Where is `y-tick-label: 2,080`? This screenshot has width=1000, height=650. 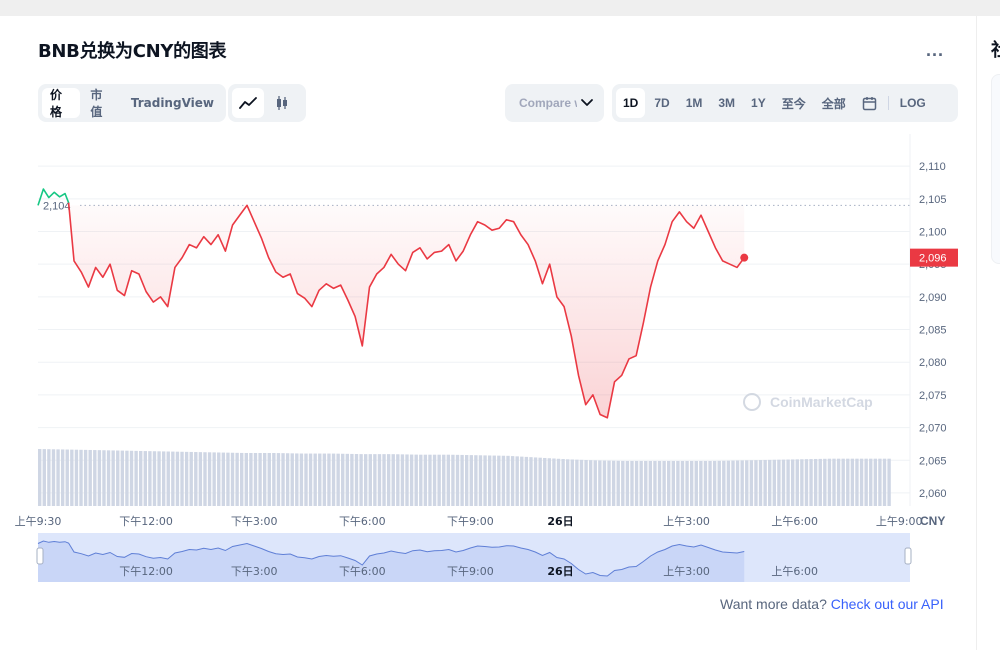
y-tick-label: 2,080 is located at coordinates (933, 363).